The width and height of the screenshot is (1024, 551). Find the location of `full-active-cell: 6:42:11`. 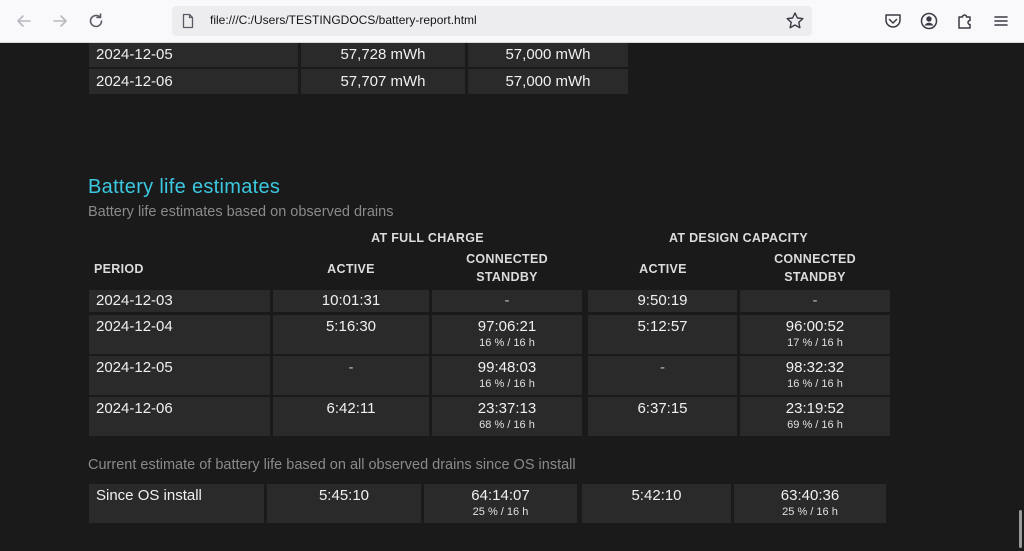

full-active-cell: 6:42:11 is located at coordinates (351, 416).